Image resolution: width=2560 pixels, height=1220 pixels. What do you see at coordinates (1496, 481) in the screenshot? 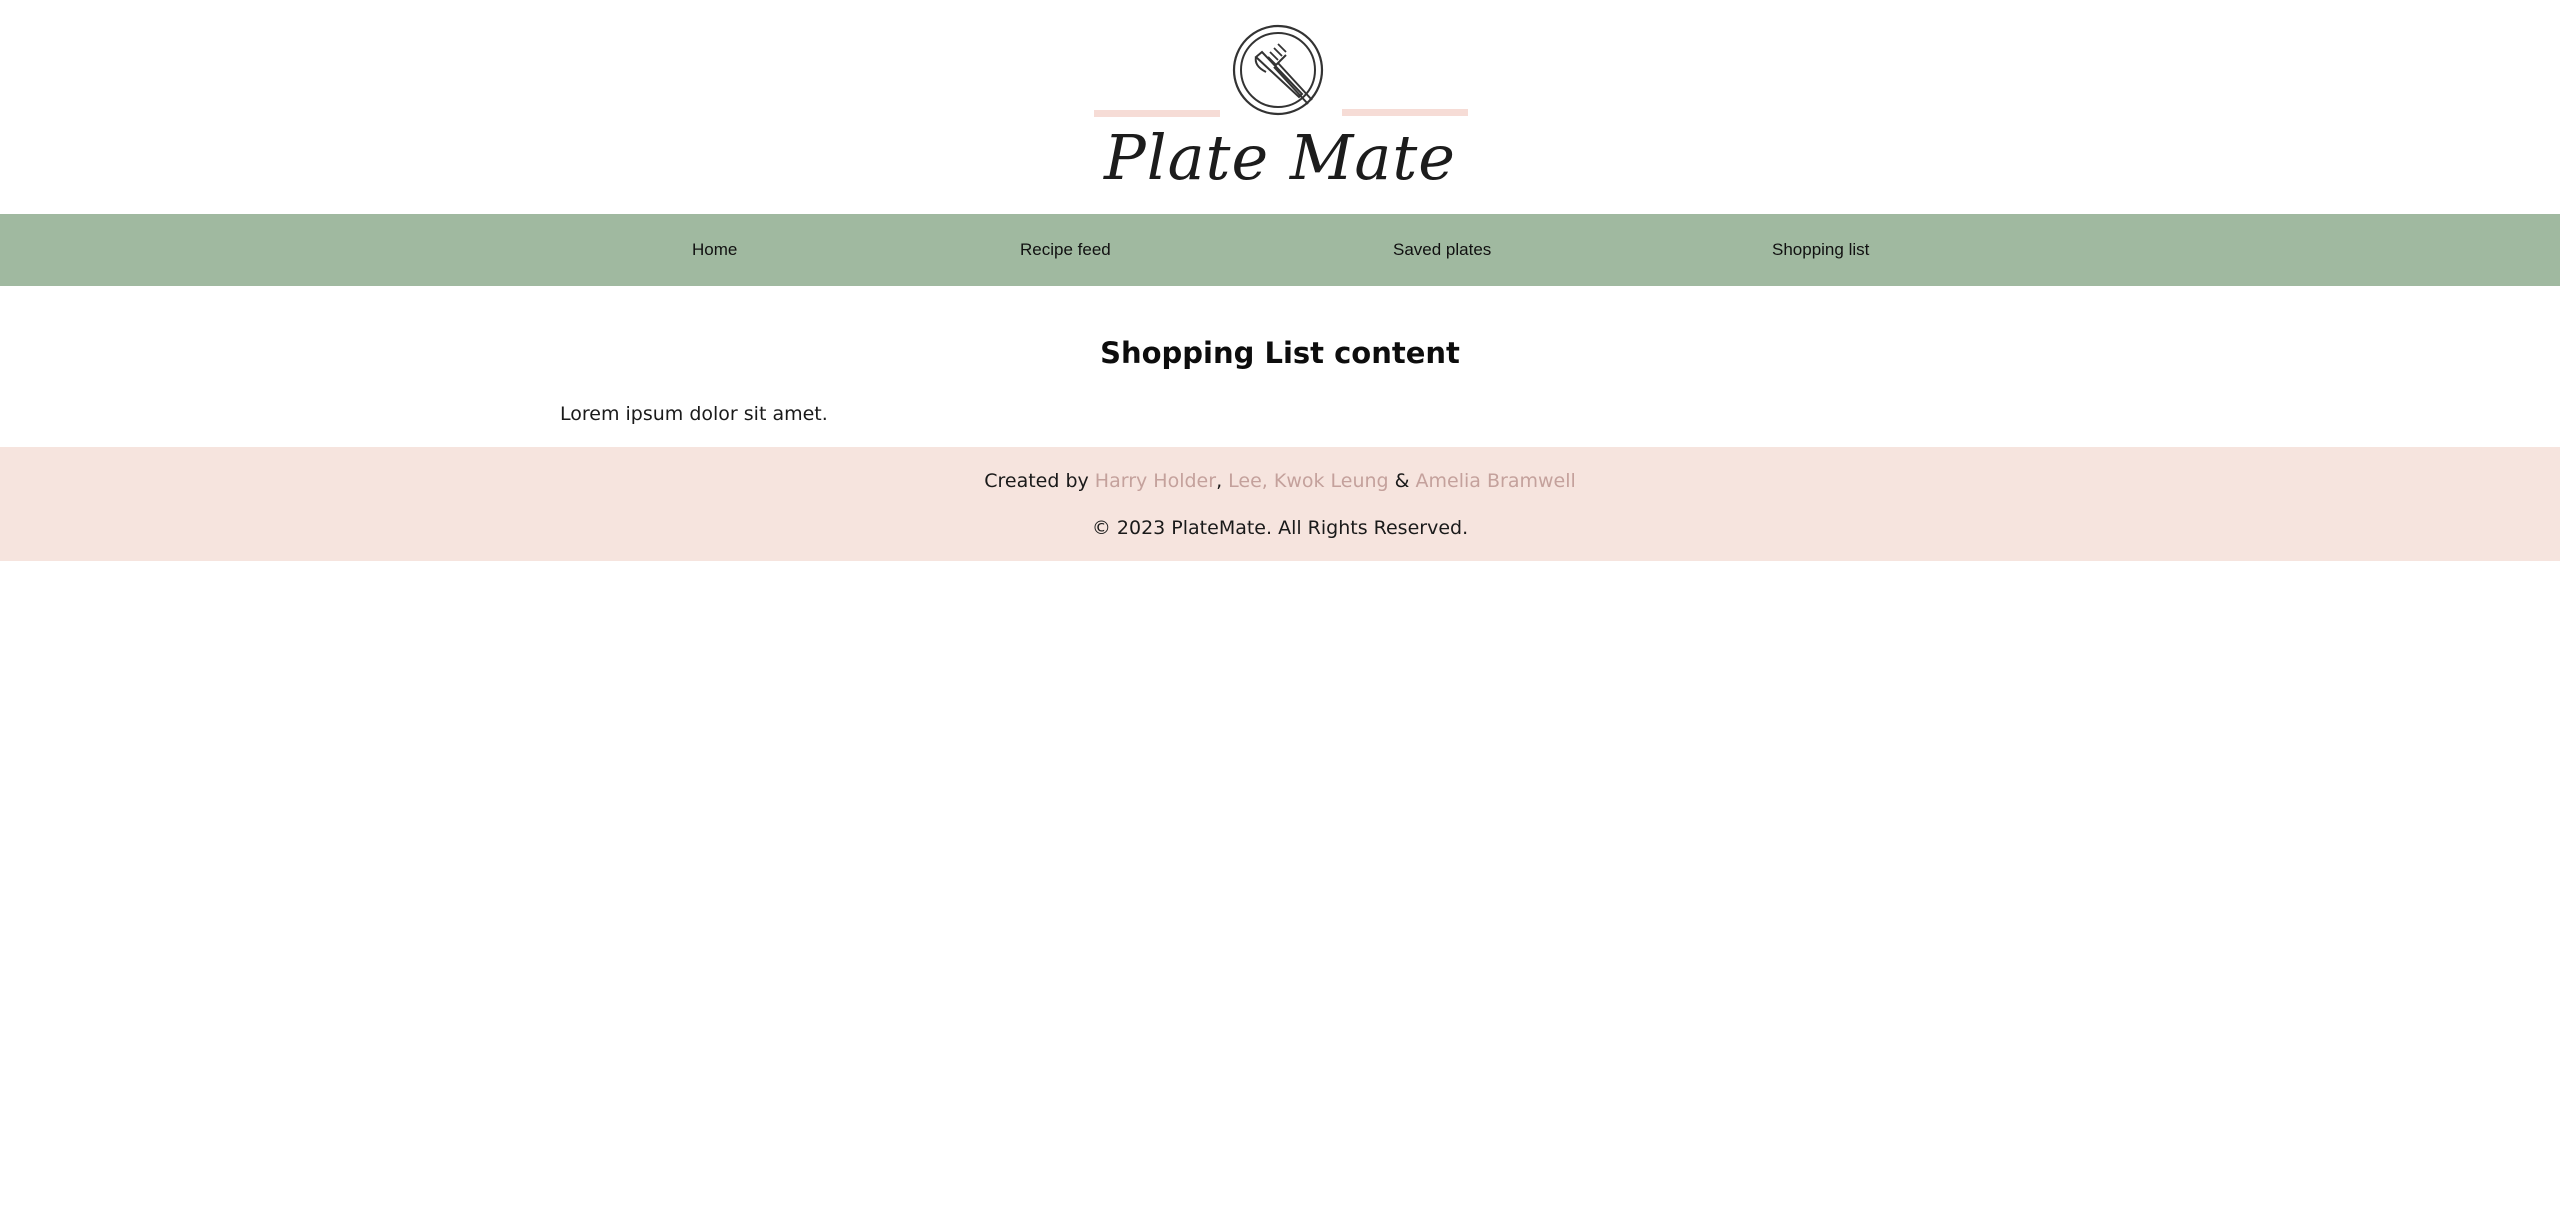
I see `author-link-amelia-bramwell: Amelia Bramwell` at bounding box center [1496, 481].